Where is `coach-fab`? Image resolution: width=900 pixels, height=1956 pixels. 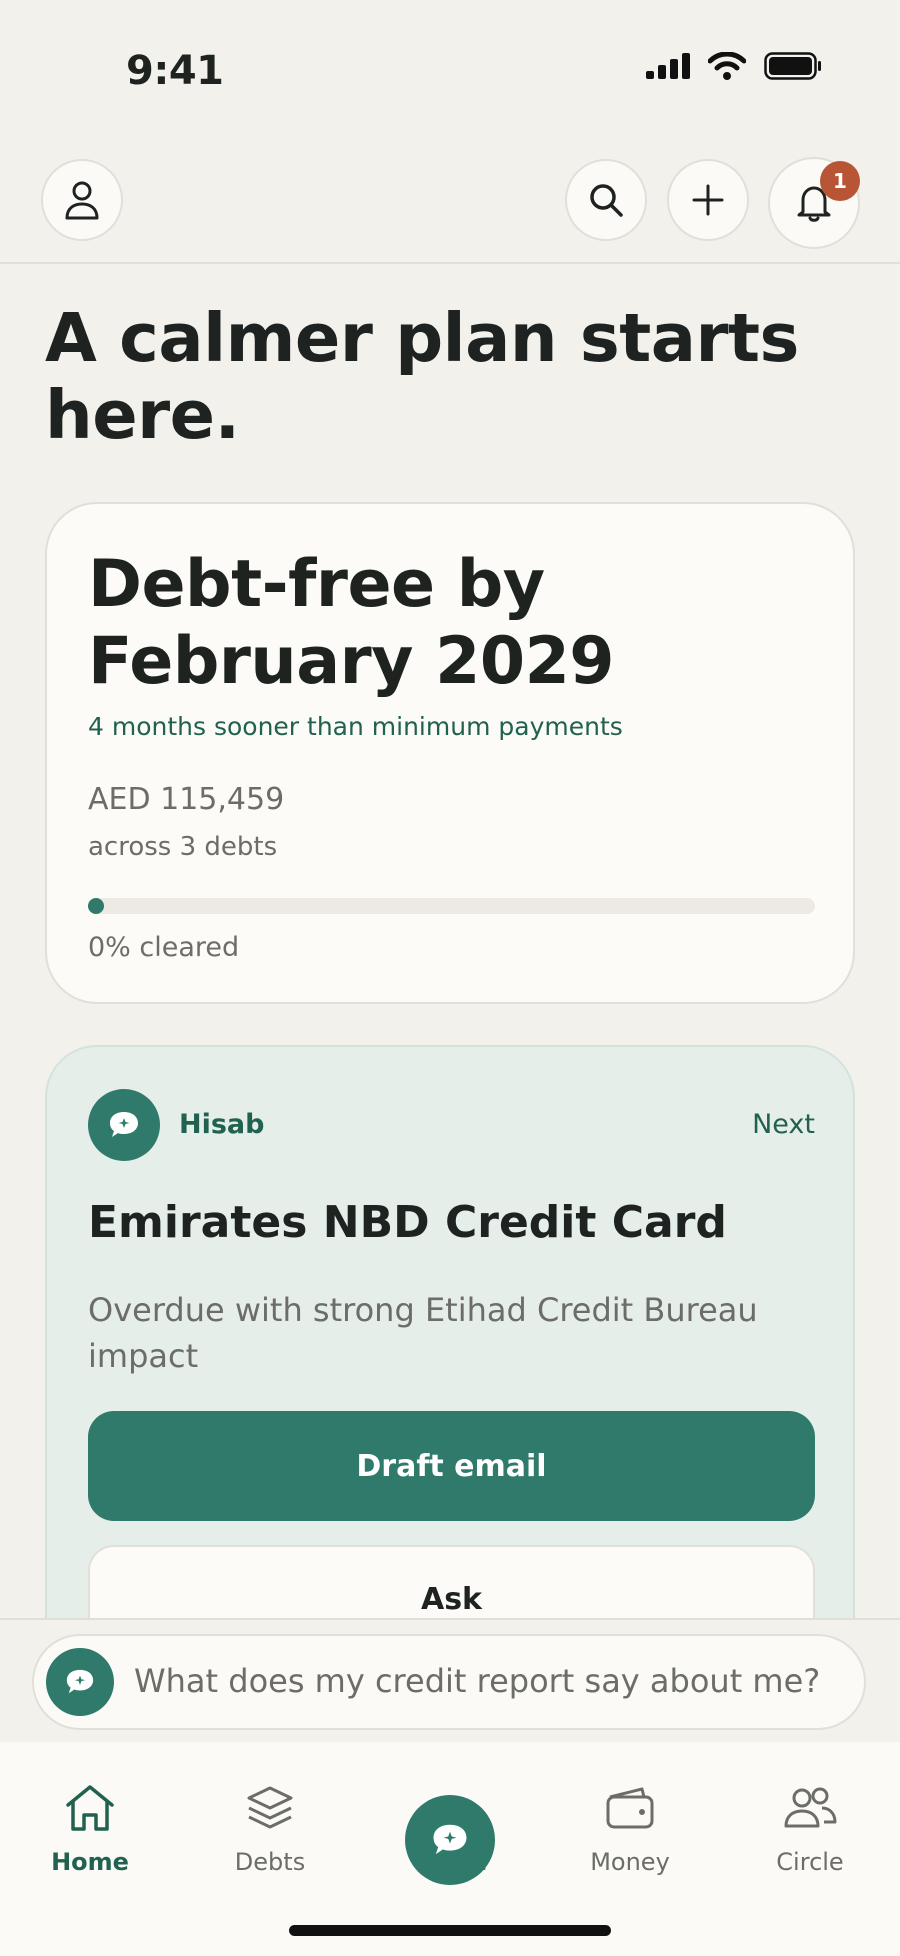
coach-fab is located at coordinates (450, 1840).